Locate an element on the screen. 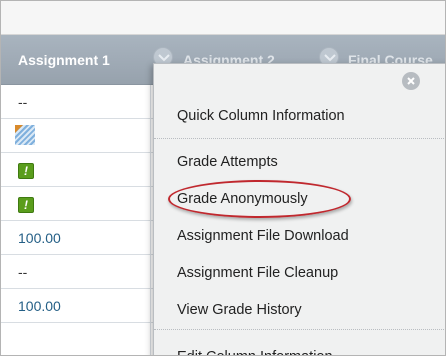 This screenshot has width=446, height=356. close-icon is located at coordinates (411, 81).